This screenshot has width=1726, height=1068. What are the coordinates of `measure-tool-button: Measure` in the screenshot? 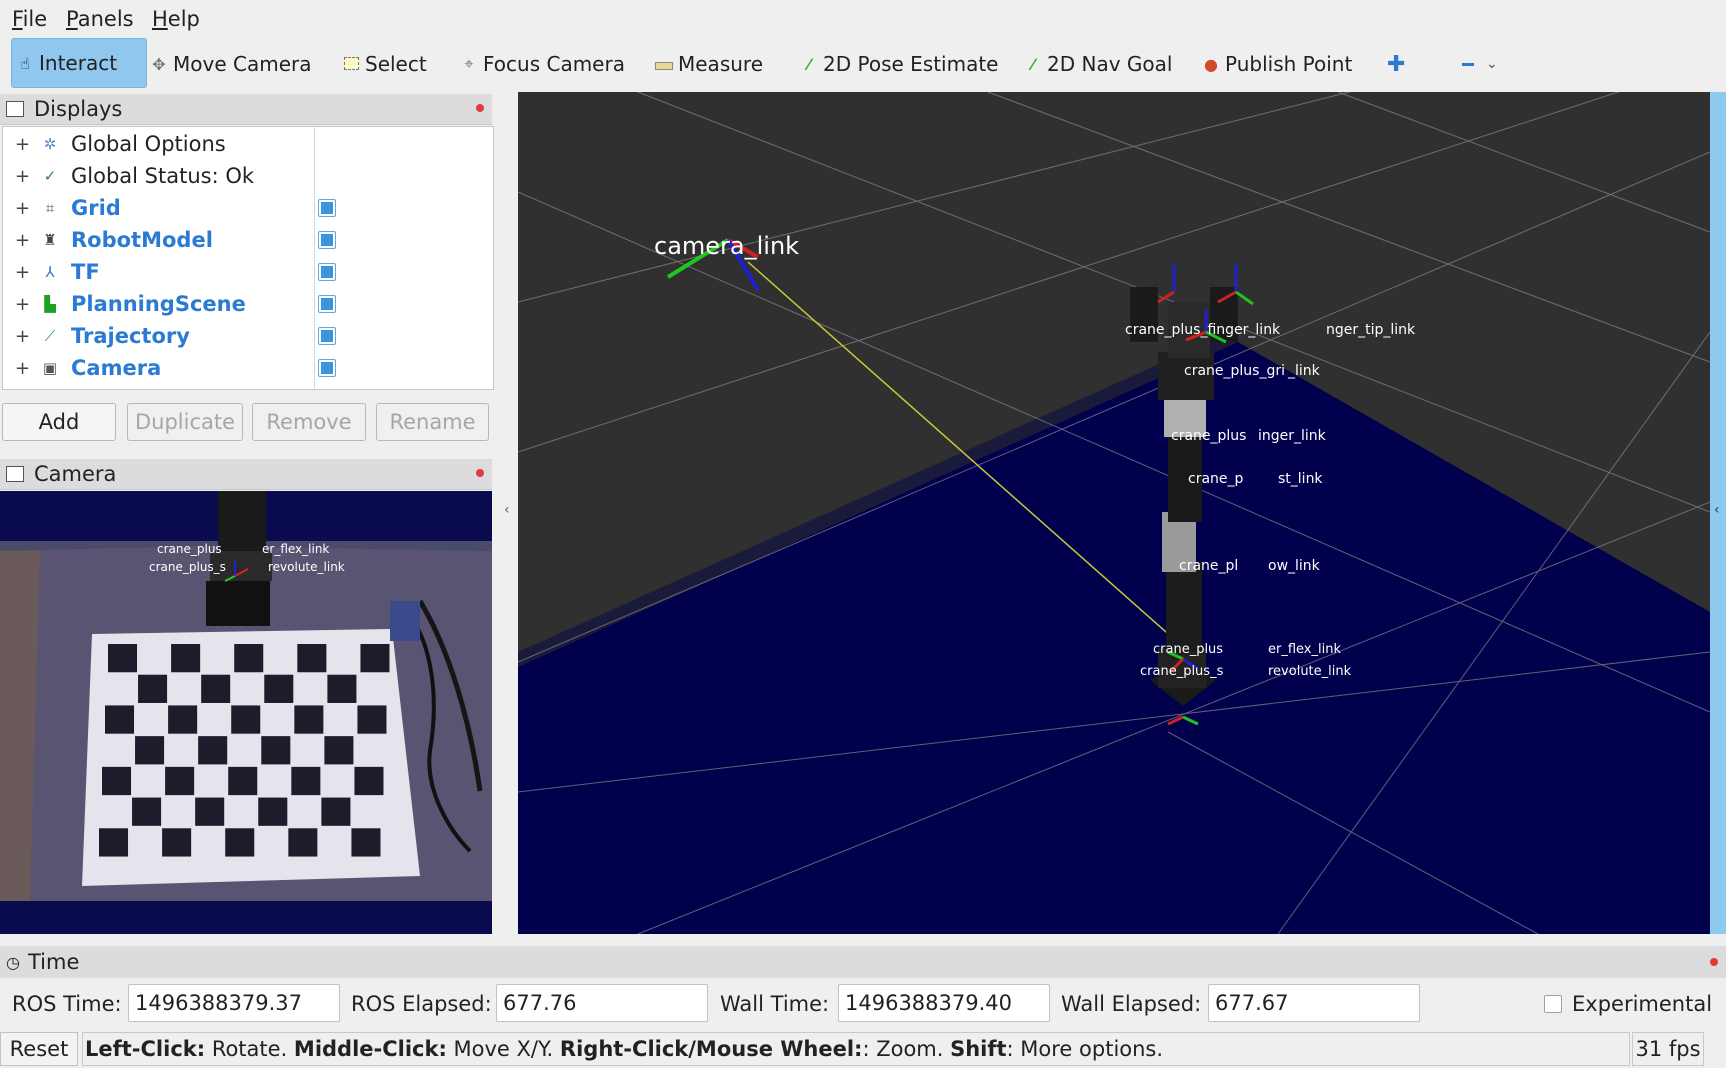 It's located at (709, 64).